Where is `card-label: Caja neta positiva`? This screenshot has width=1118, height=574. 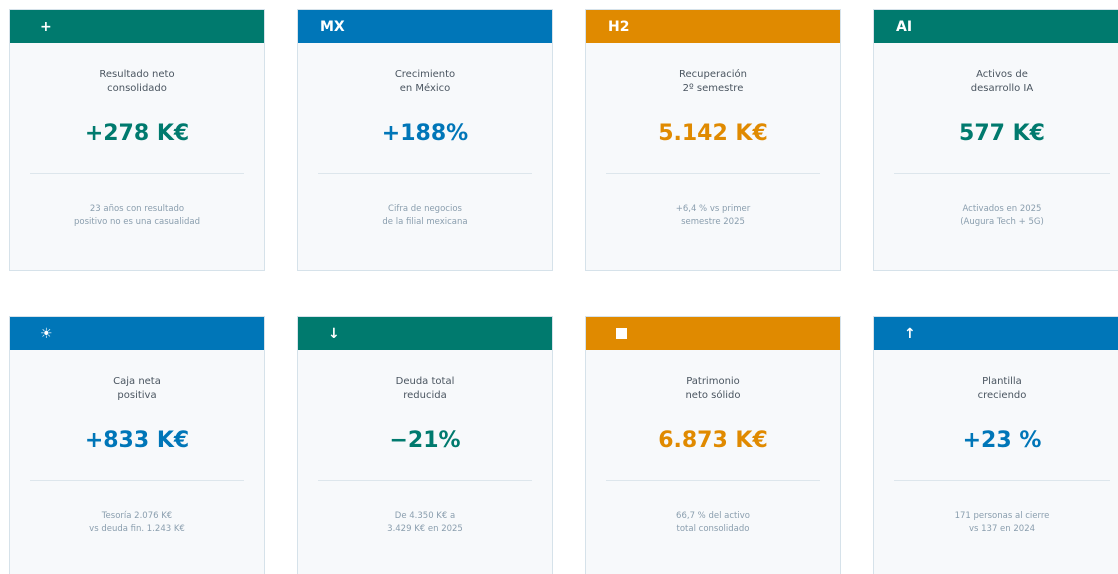
card-label: Caja neta positiva is located at coordinates (137, 388).